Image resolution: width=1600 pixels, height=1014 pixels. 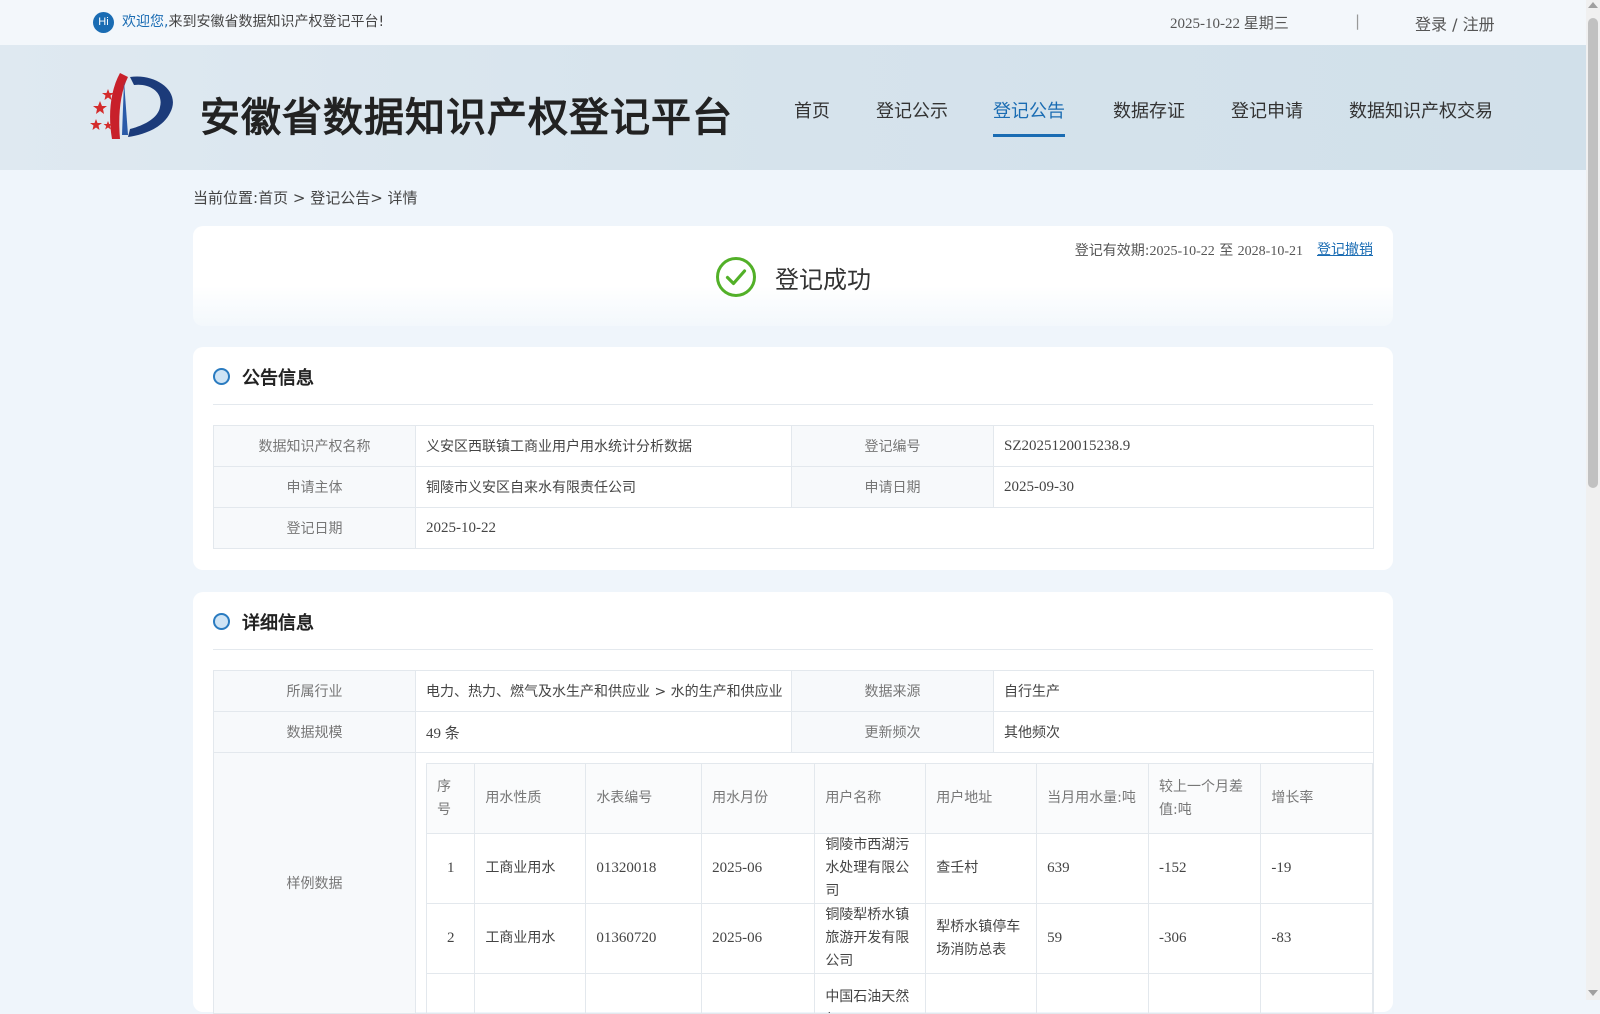 I want to click on nav-ip-trading: 数据知识产权交易, so click(x=1421, y=110).